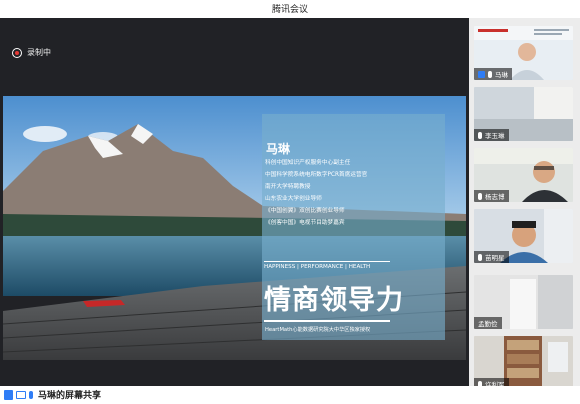 This screenshot has height=404, width=580. Describe the element at coordinates (495, 197) in the screenshot. I see `participant-name: 杨志博` at that location.